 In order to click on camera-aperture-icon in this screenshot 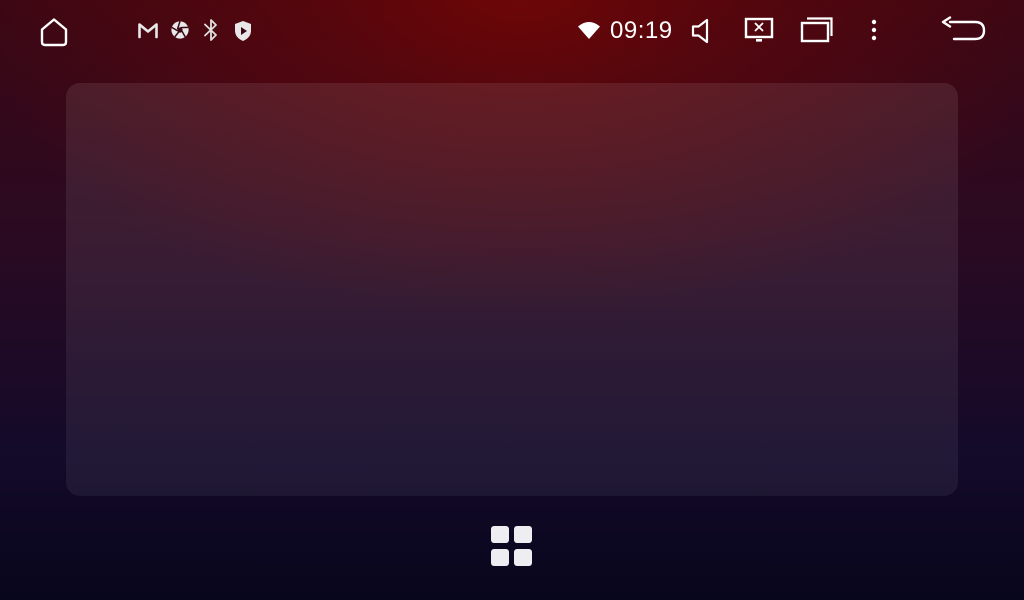, I will do `click(180, 30)`.